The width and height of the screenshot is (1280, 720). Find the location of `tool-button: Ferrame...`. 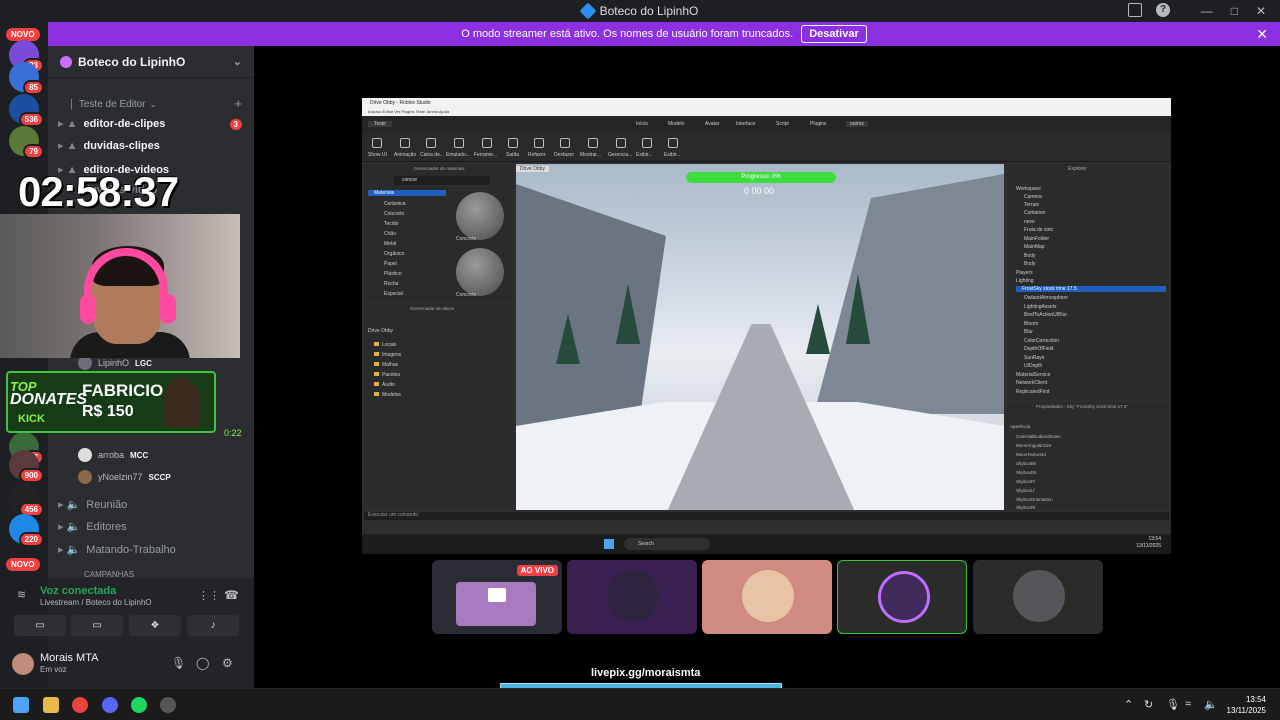

tool-button: Ferrame... is located at coordinates (485, 155).